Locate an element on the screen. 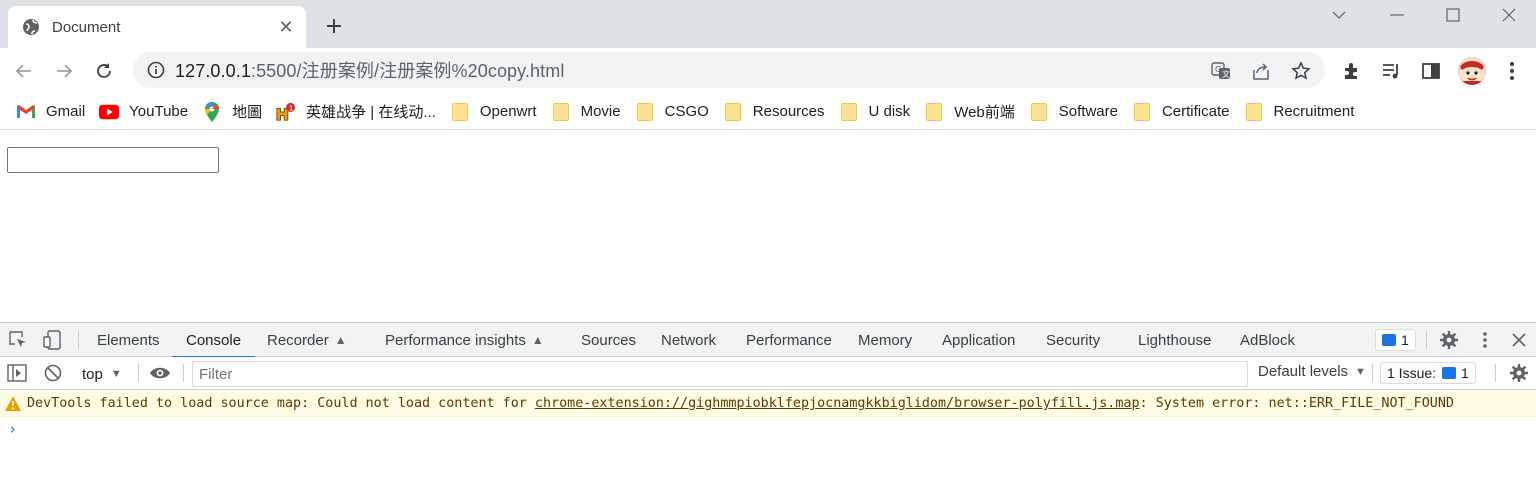 The height and width of the screenshot is (502, 1536). back-button is located at coordinates (24, 71).